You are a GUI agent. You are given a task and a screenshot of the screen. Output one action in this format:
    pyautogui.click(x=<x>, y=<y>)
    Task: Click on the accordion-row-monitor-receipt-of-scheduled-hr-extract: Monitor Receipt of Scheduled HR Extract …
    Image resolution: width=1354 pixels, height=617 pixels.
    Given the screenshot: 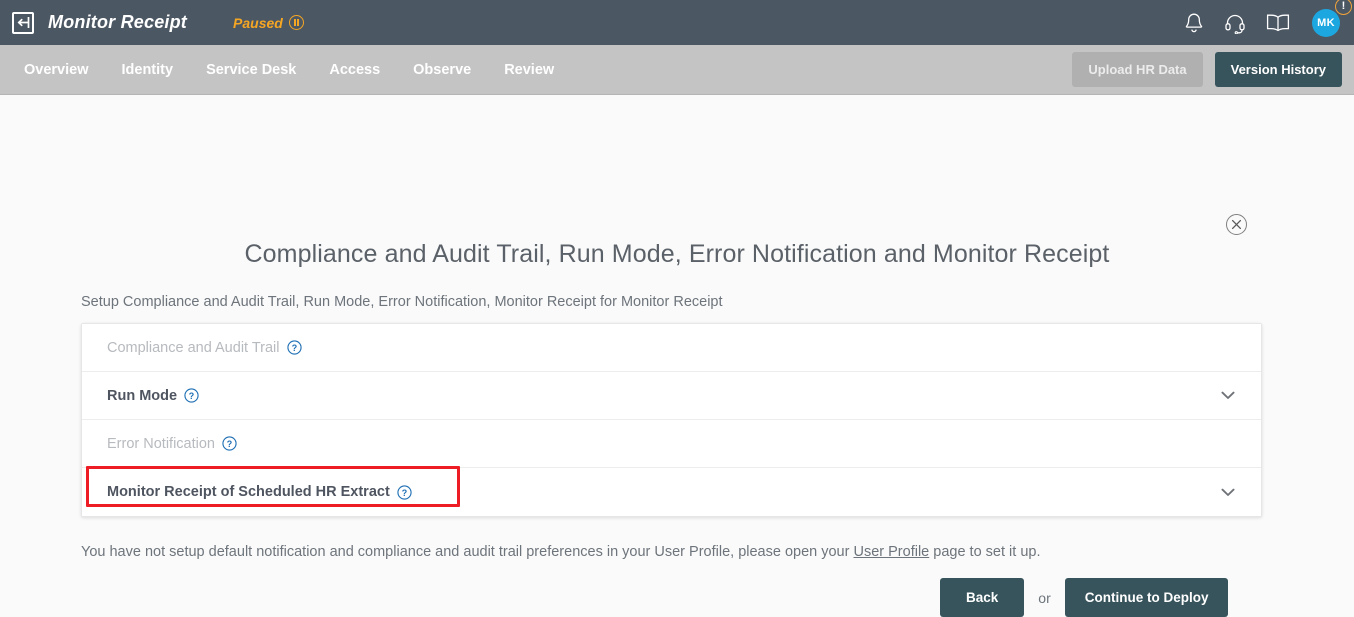 What is the action you would take?
    pyautogui.click(x=671, y=492)
    